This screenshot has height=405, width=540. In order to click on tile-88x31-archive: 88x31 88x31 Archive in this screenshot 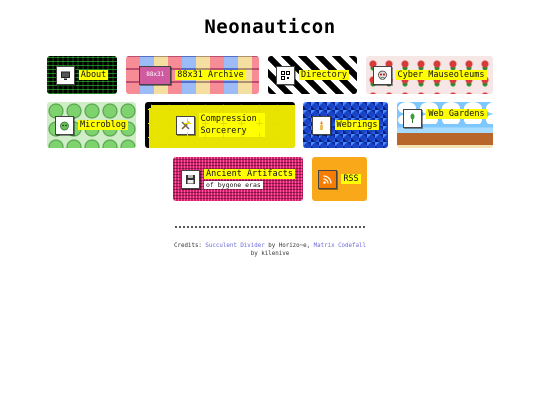, I will do `click(192, 75)`.